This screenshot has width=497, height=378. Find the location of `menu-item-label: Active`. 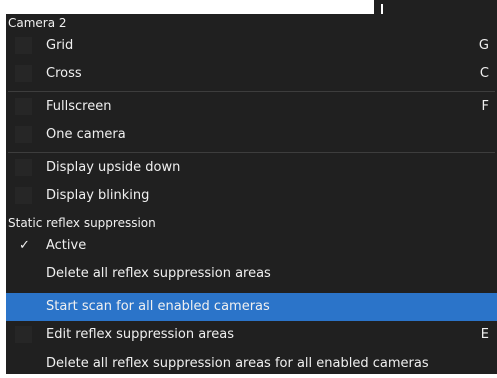

menu-item-label: Active is located at coordinates (66, 245).